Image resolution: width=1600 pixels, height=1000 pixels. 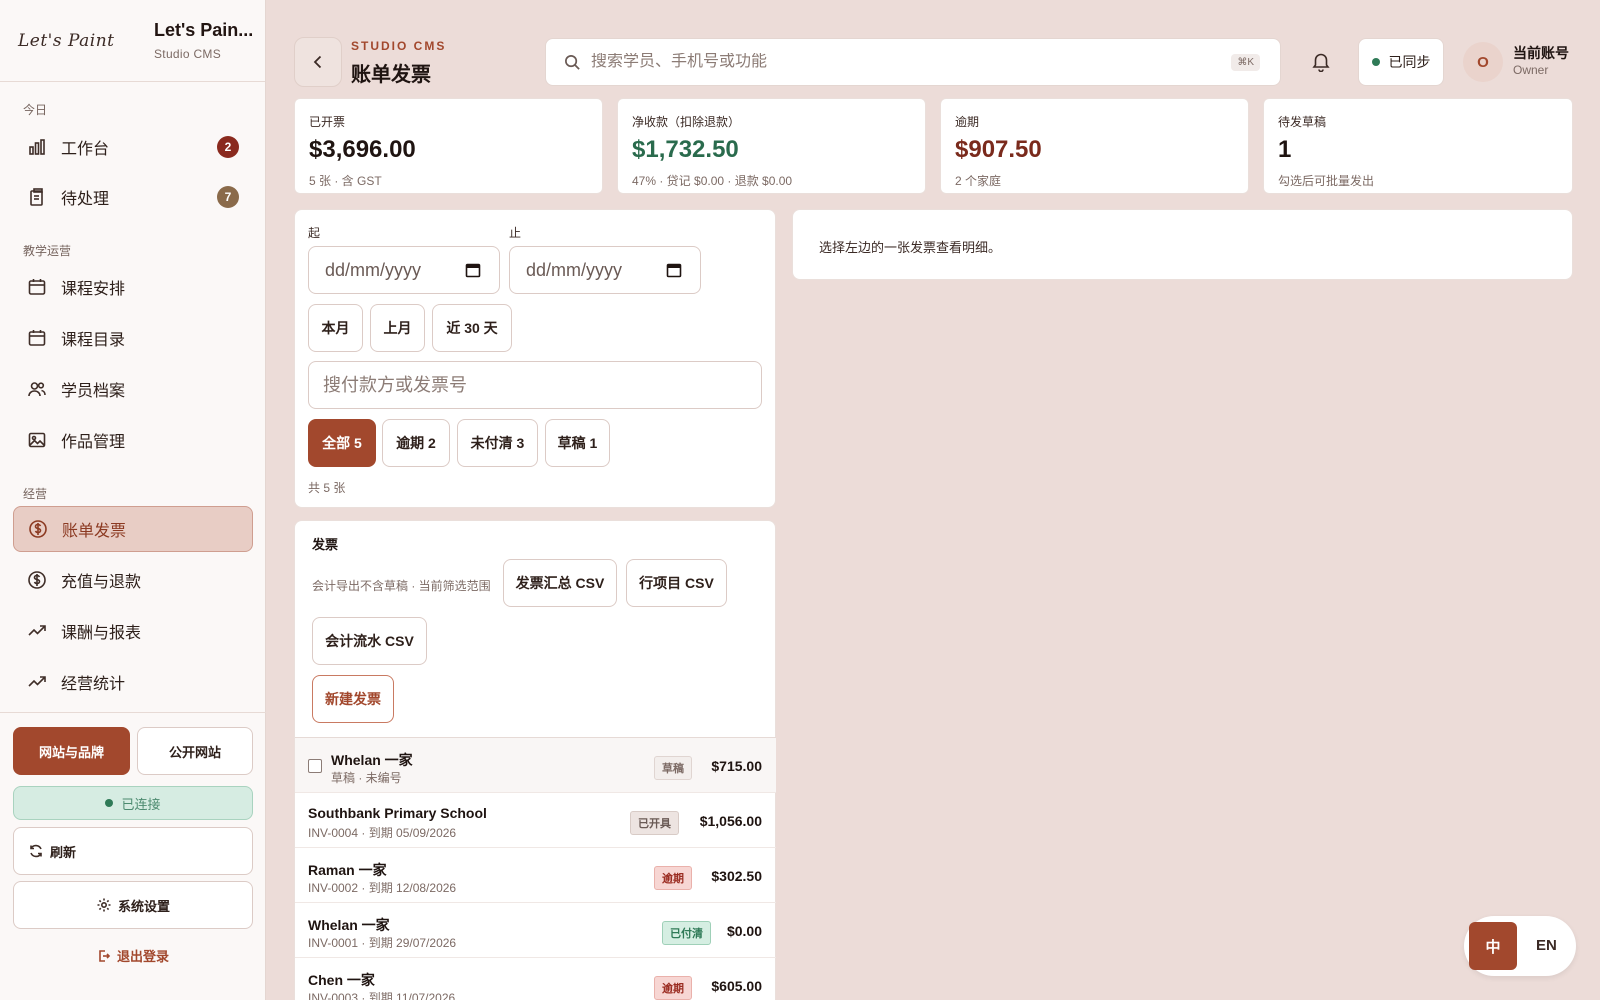 What do you see at coordinates (314, 233) in the screenshot?
I see `from-date-label: 起` at bounding box center [314, 233].